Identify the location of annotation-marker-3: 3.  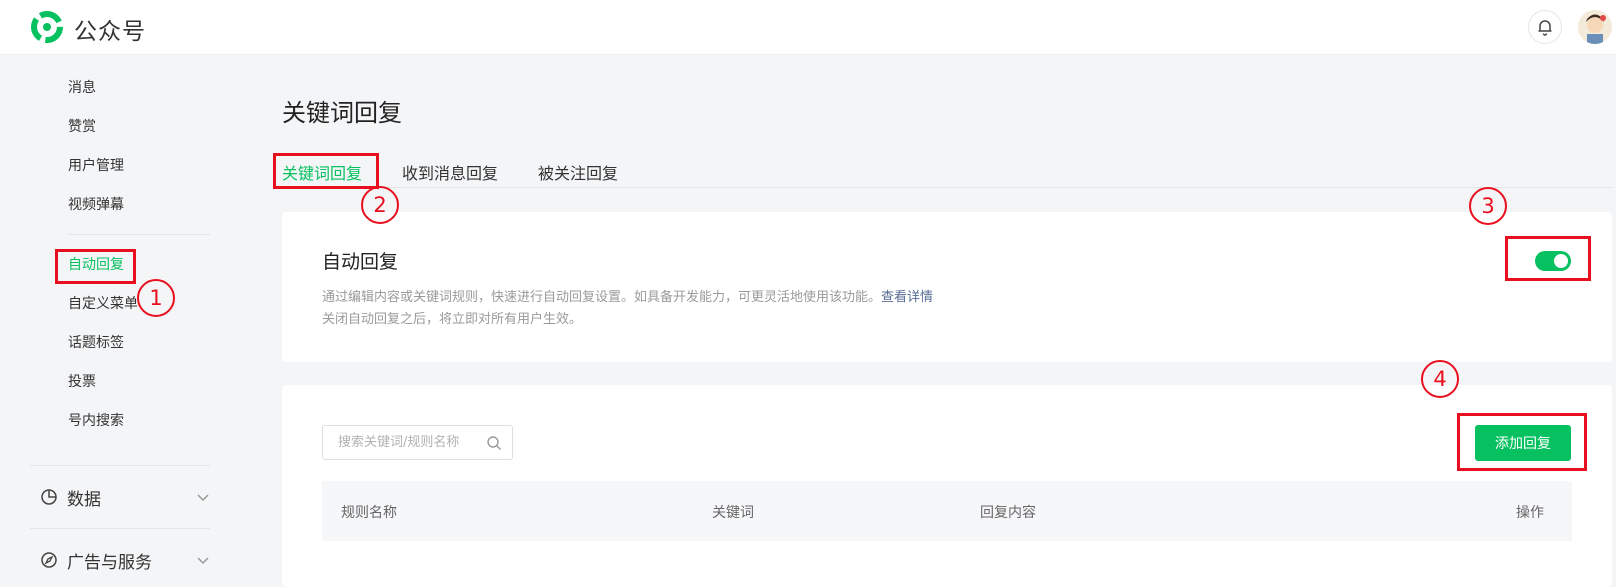
(1488, 206).